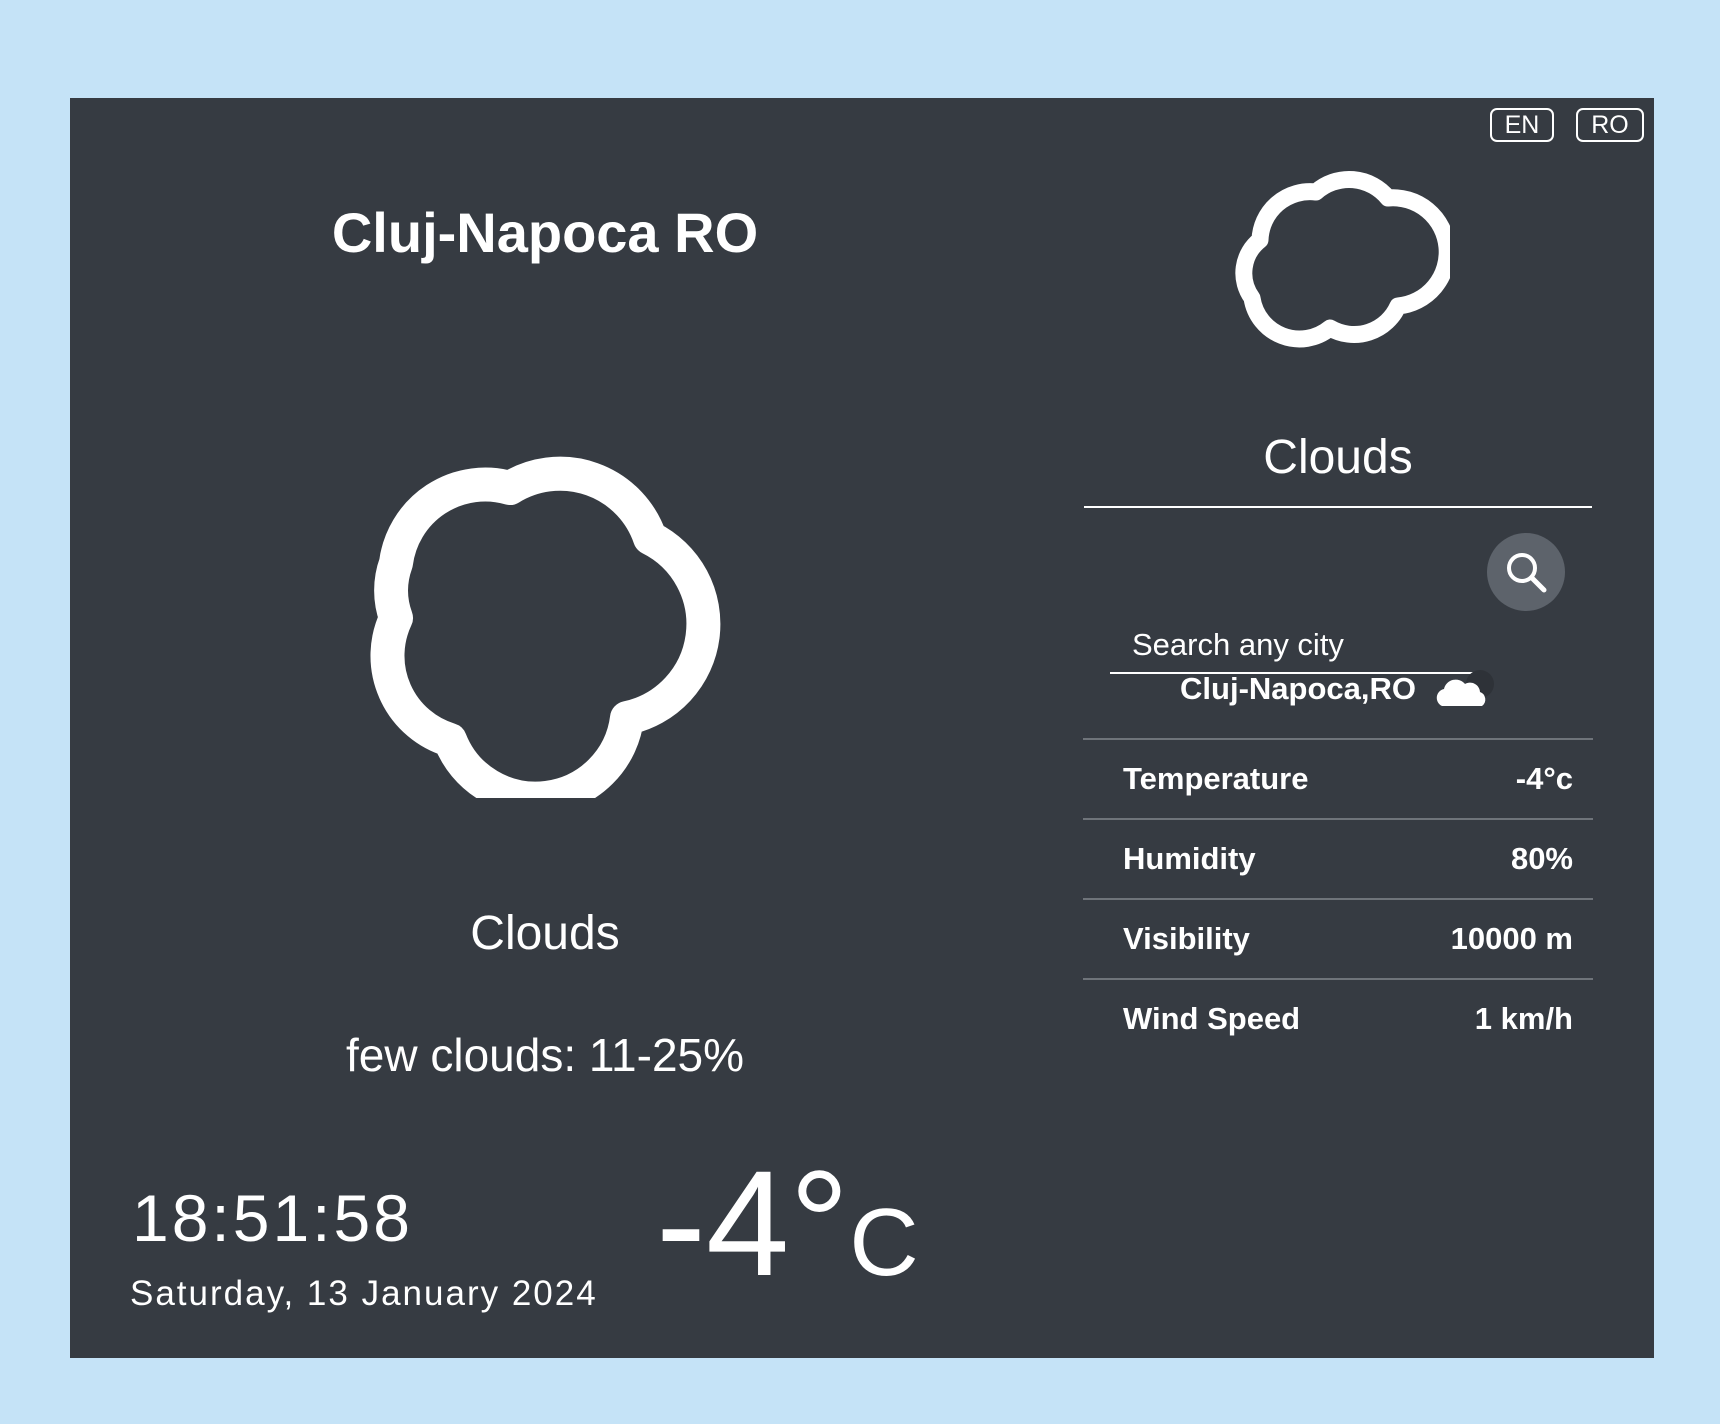 The width and height of the screenshot is (1720, 1424). I want to click on search-icon, so click(1527, 573).